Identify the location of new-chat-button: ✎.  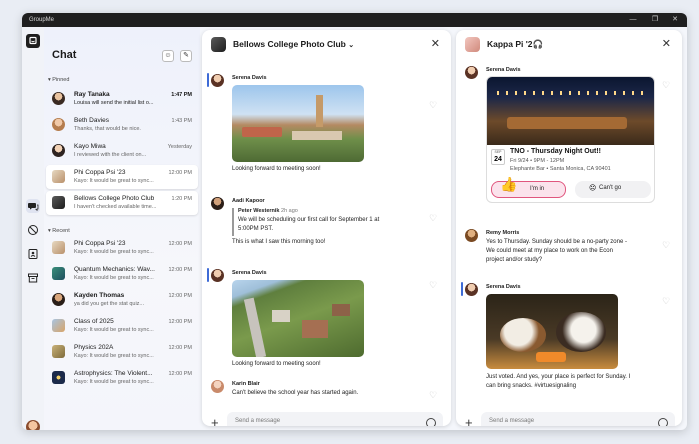
(186, 56).